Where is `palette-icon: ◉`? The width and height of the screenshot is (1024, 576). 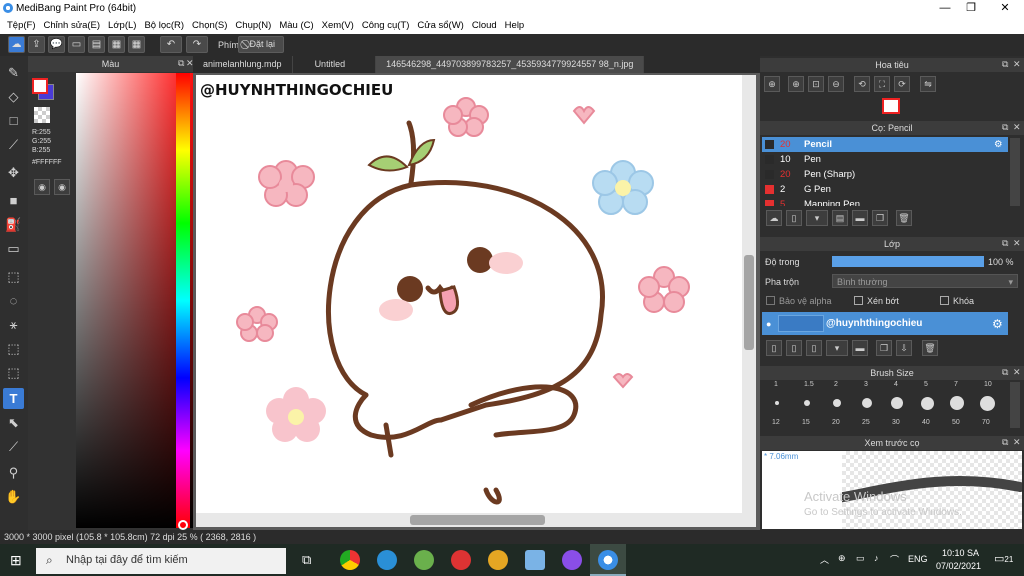 palette-icon: ◉ is located at coordinates (42, 187).